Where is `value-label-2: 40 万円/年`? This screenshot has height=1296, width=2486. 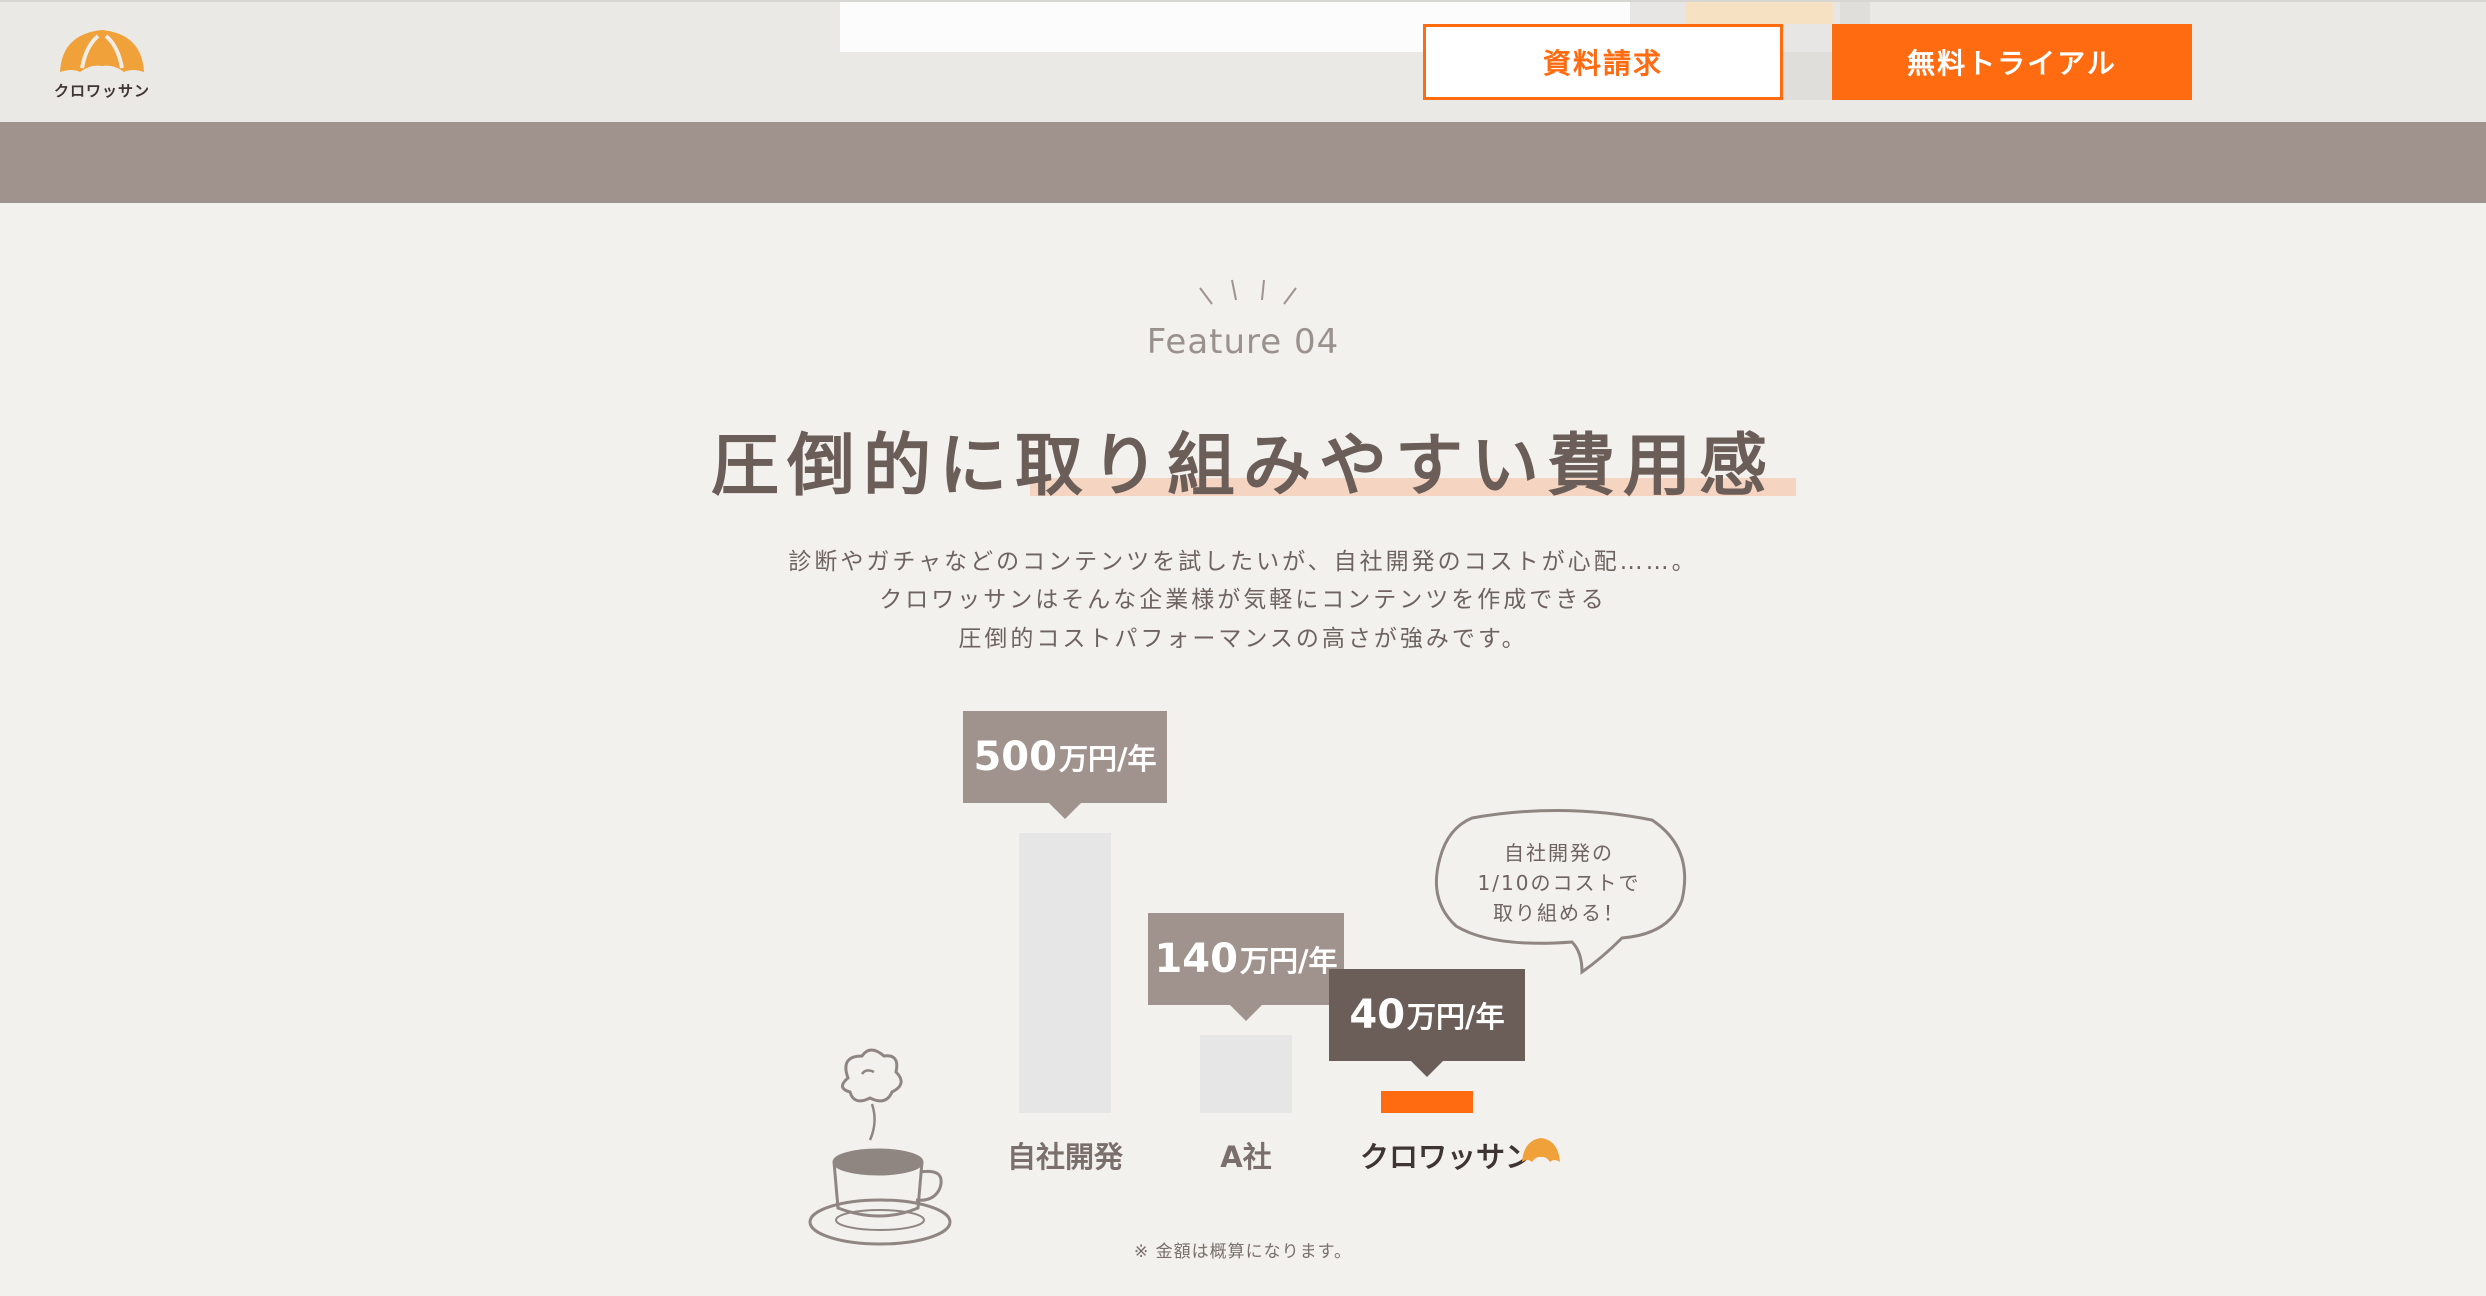 value-label-2: 40 万円/年 is located at coordinates (1427, 1022).